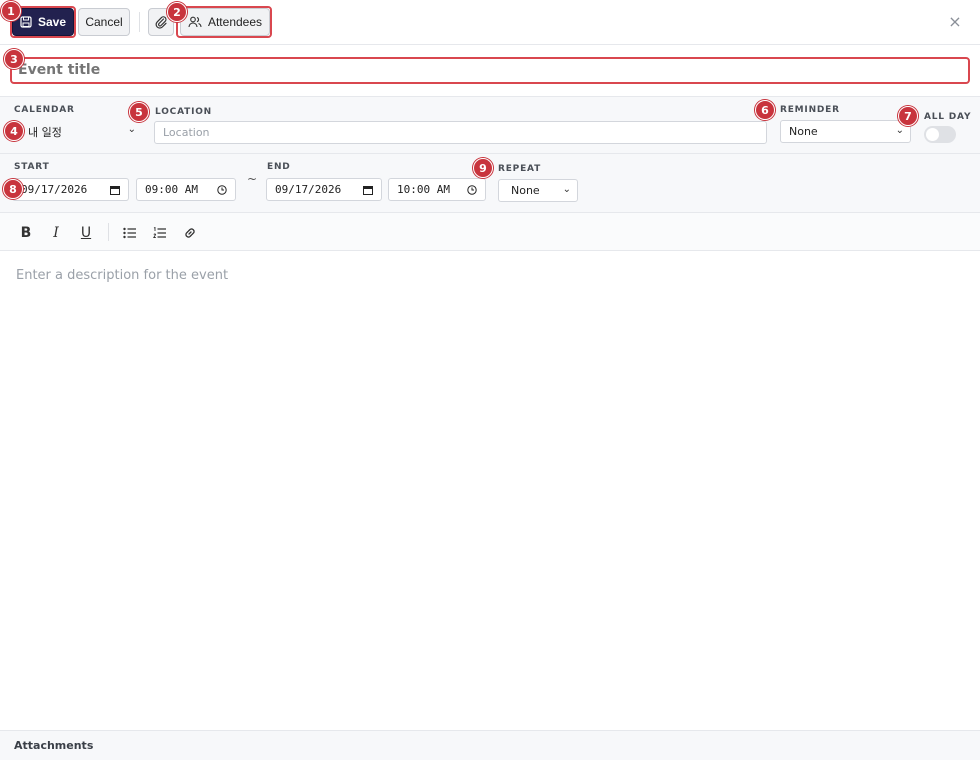  What do you see at coordinates (940, 134) in the screenshot?
I see `allday-toggle` at bounding box center [940, 134].